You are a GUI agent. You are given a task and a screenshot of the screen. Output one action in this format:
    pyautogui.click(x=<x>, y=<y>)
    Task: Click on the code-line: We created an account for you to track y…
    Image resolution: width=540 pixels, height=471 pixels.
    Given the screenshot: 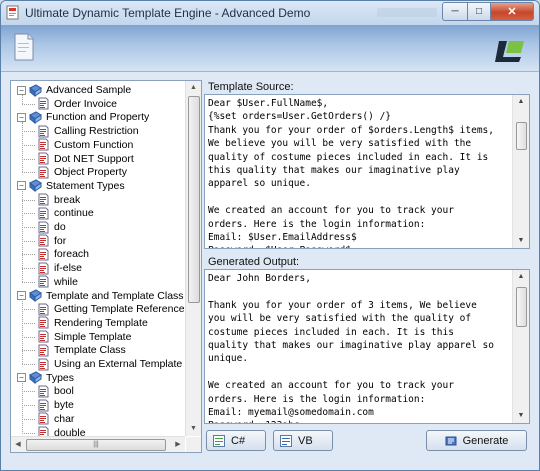 What is the action you would take?
    pyautogui.click(x=331, y=211)
    